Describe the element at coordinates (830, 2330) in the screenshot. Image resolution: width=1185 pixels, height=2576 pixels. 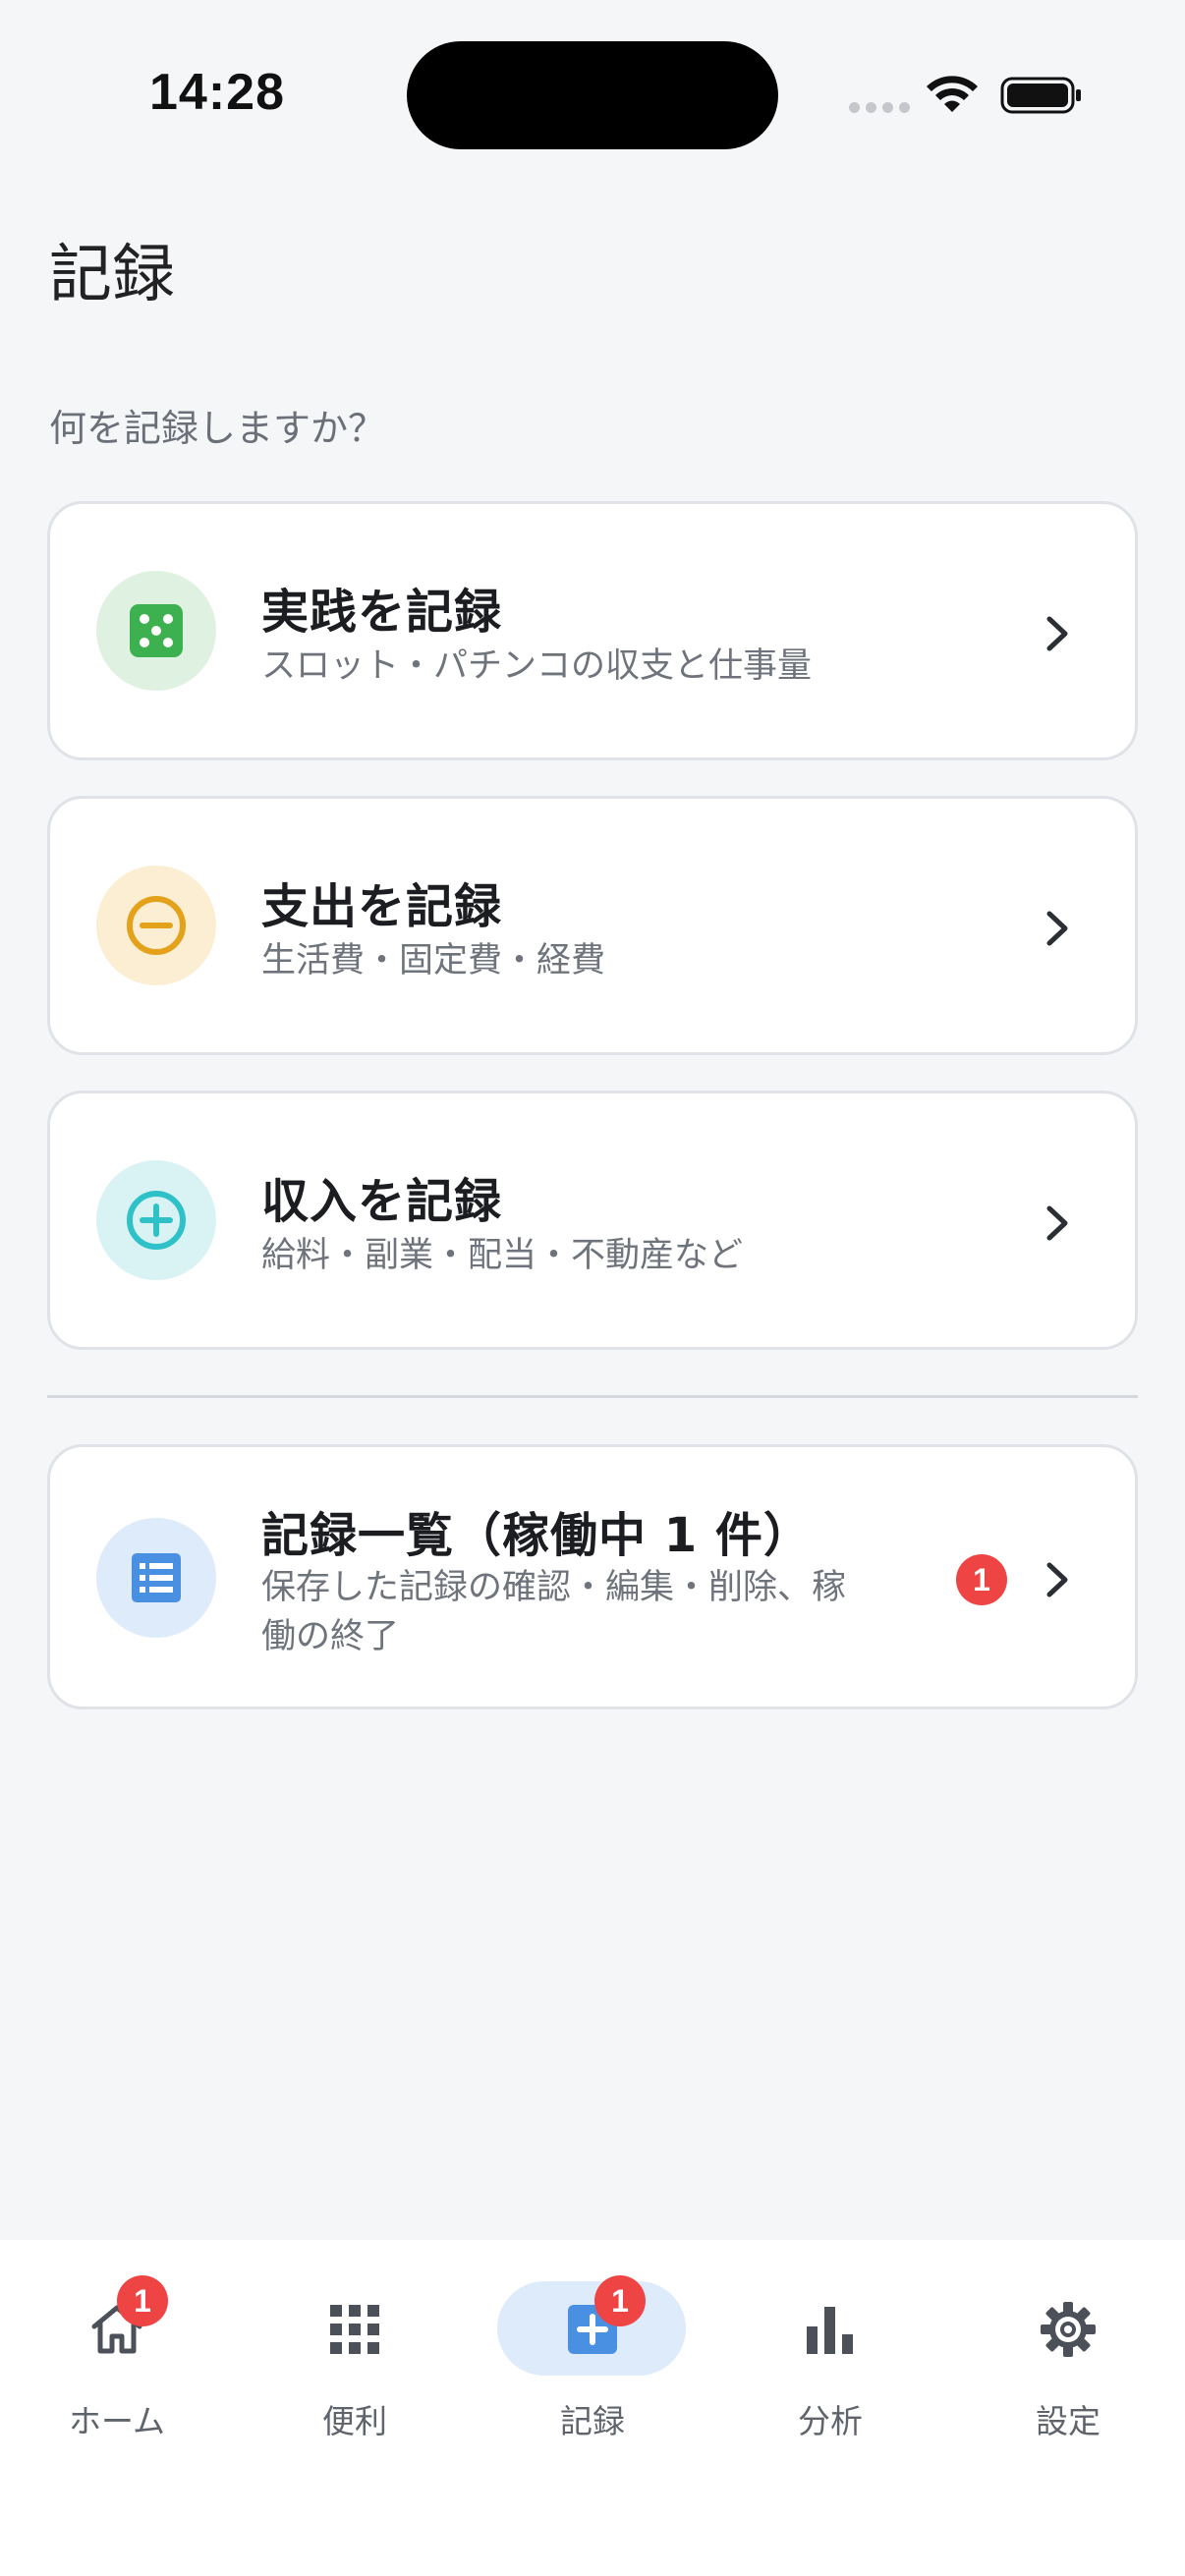
I see `bar-chart-icon` at that location.